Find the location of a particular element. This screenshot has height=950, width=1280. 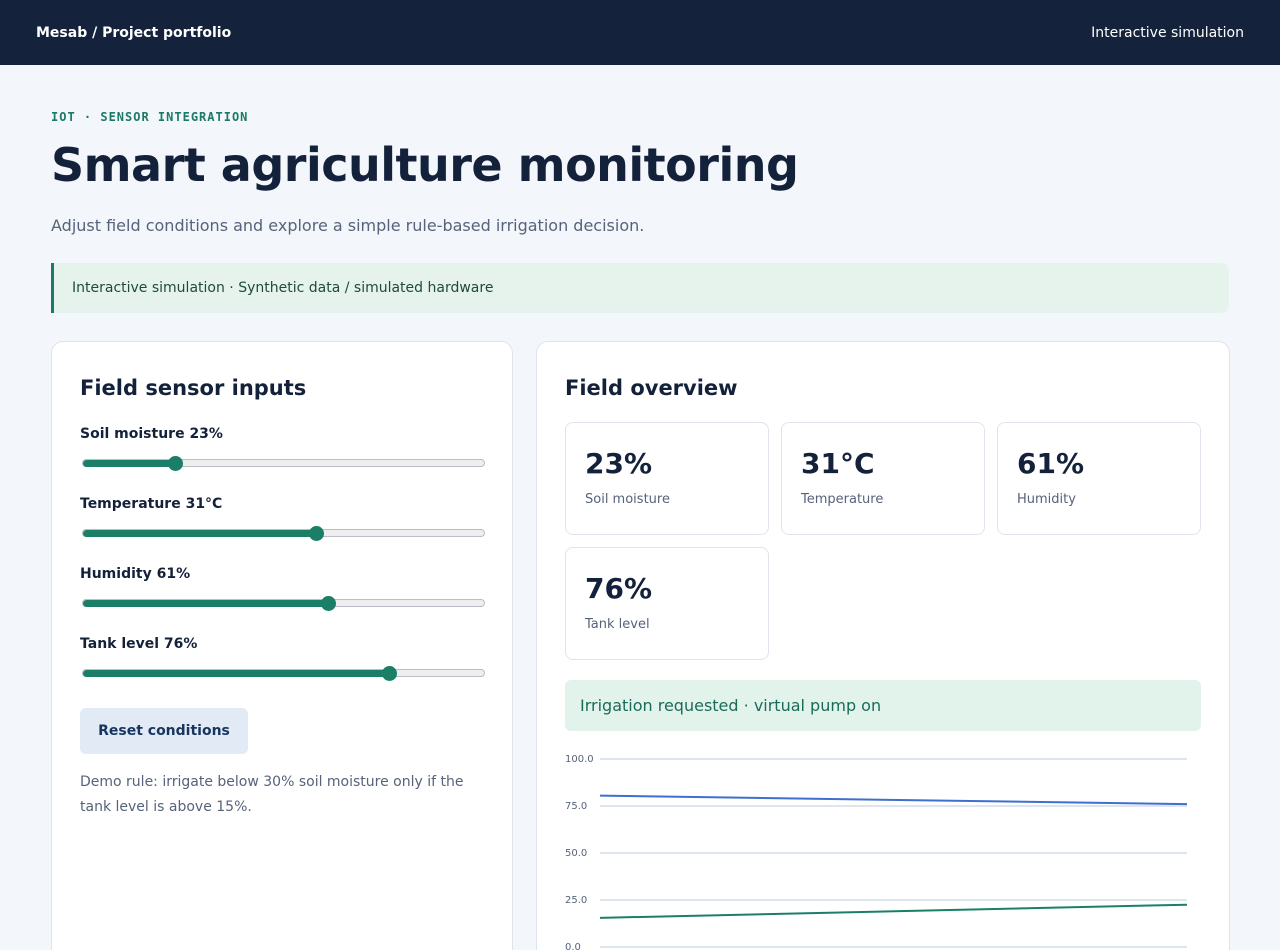

humidity-group: Humidity 61% is located at coordinates (282, 588).